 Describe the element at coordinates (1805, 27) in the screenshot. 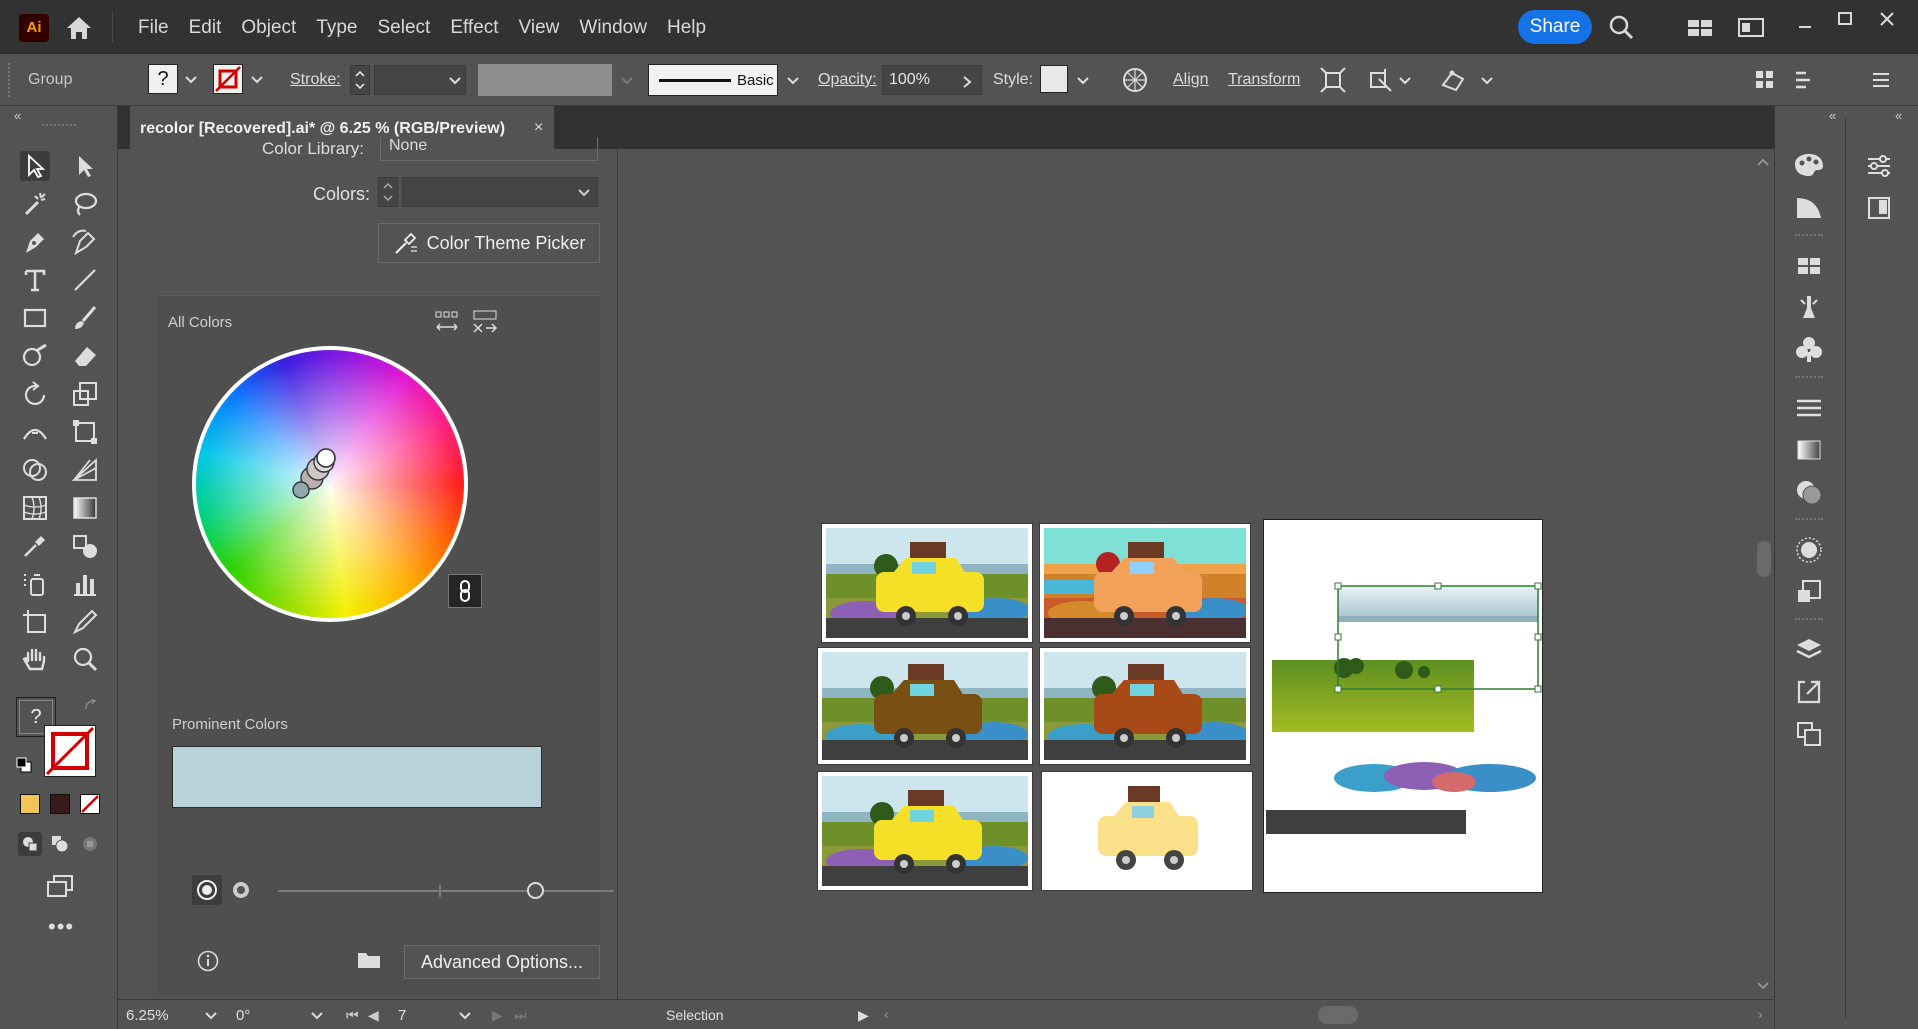

I see `minimize-window-icon` at that location.